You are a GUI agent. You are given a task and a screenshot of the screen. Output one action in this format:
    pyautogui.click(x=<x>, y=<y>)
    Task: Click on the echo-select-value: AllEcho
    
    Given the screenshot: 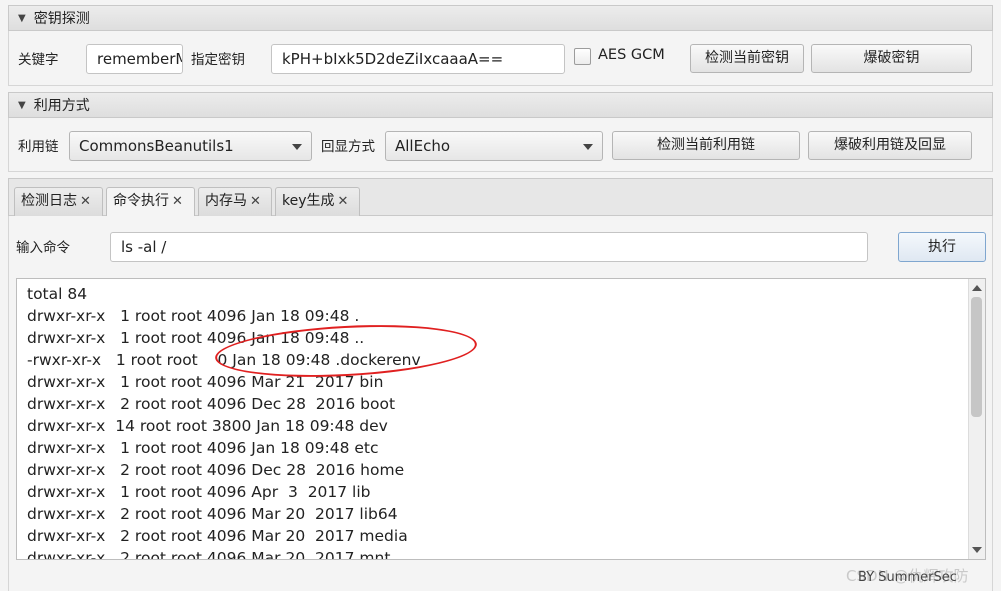 What is the action you would take?
    pyautogui.click(x=423, y=146)
    